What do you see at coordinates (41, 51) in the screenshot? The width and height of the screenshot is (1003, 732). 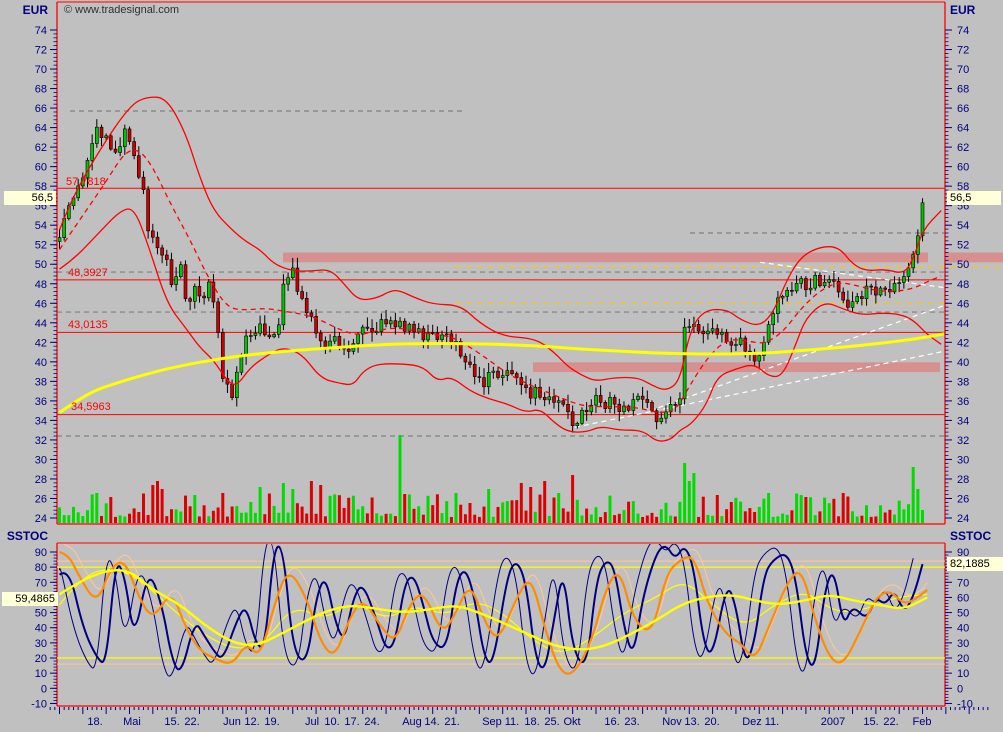 I see `y-tick-label: 72` at bounding box center [41, 51].